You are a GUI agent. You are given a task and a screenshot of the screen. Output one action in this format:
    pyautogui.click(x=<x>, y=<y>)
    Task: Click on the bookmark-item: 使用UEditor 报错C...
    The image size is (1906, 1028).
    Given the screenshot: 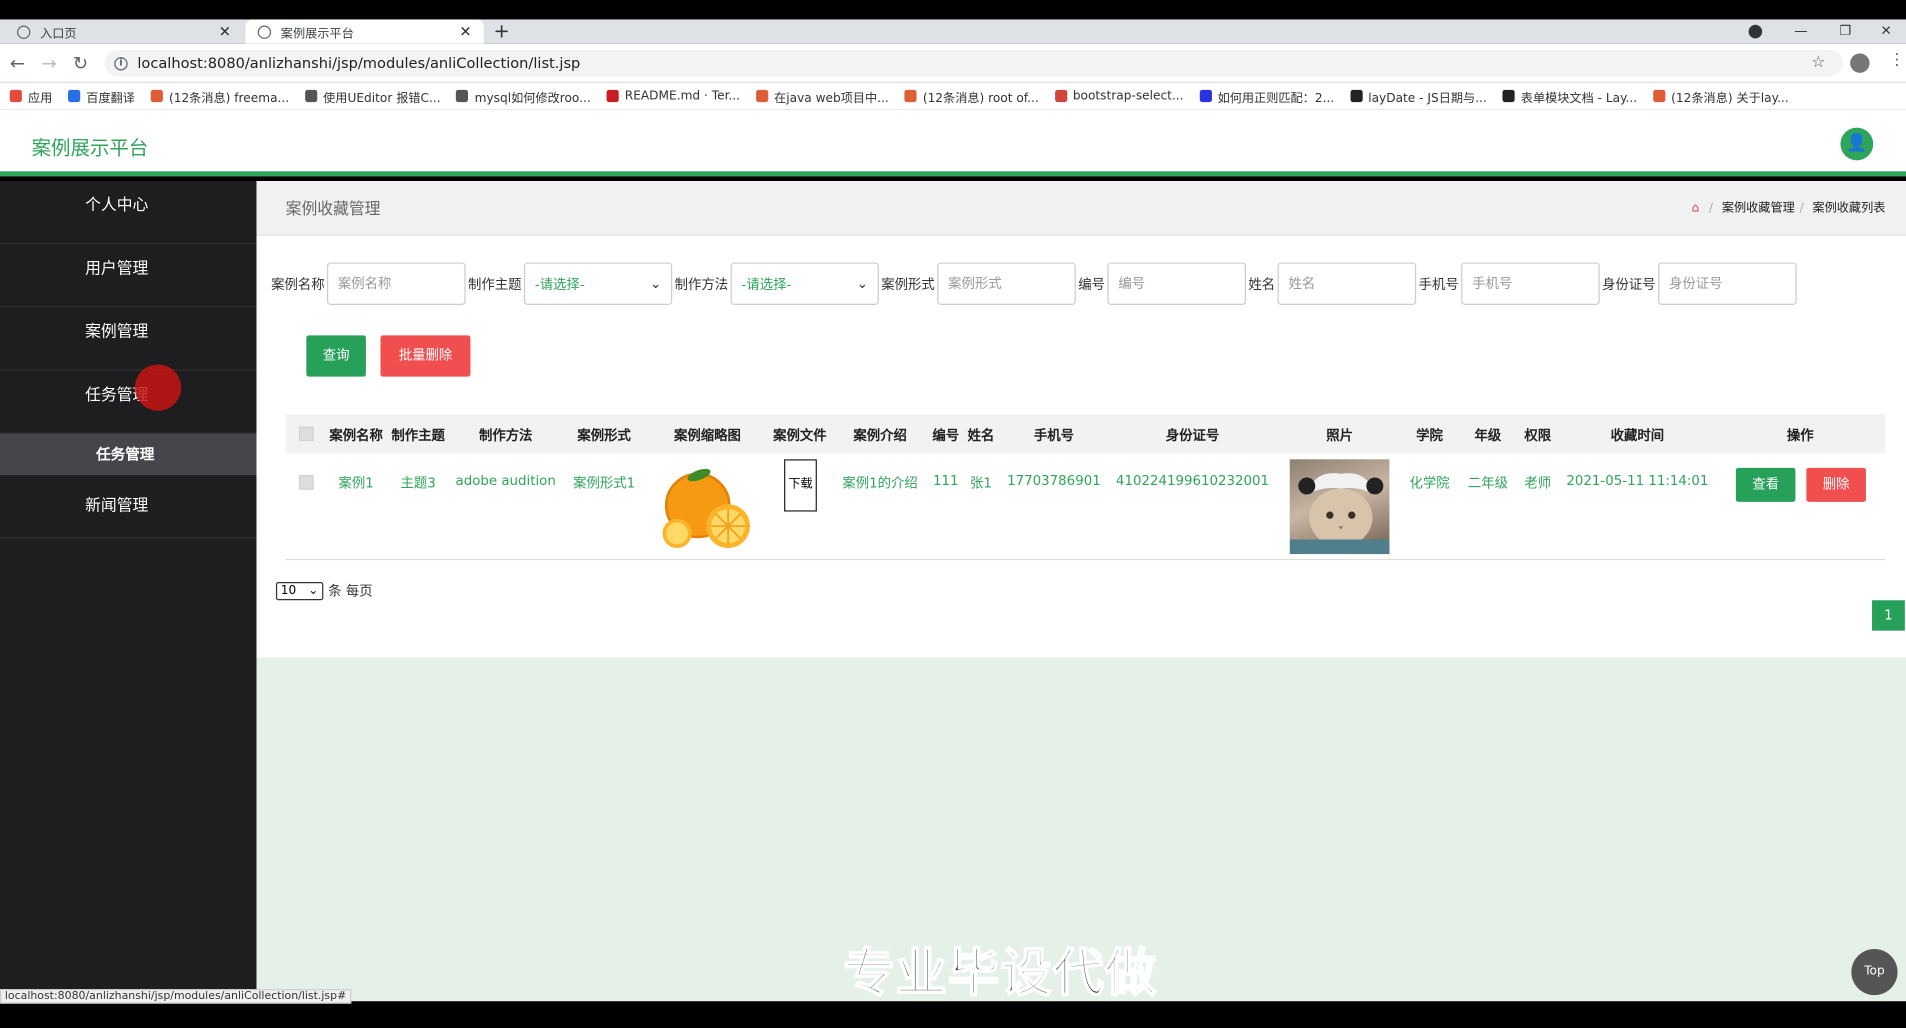 What is the action you would take?
    pyautogui.click(x=372, y=96)
    